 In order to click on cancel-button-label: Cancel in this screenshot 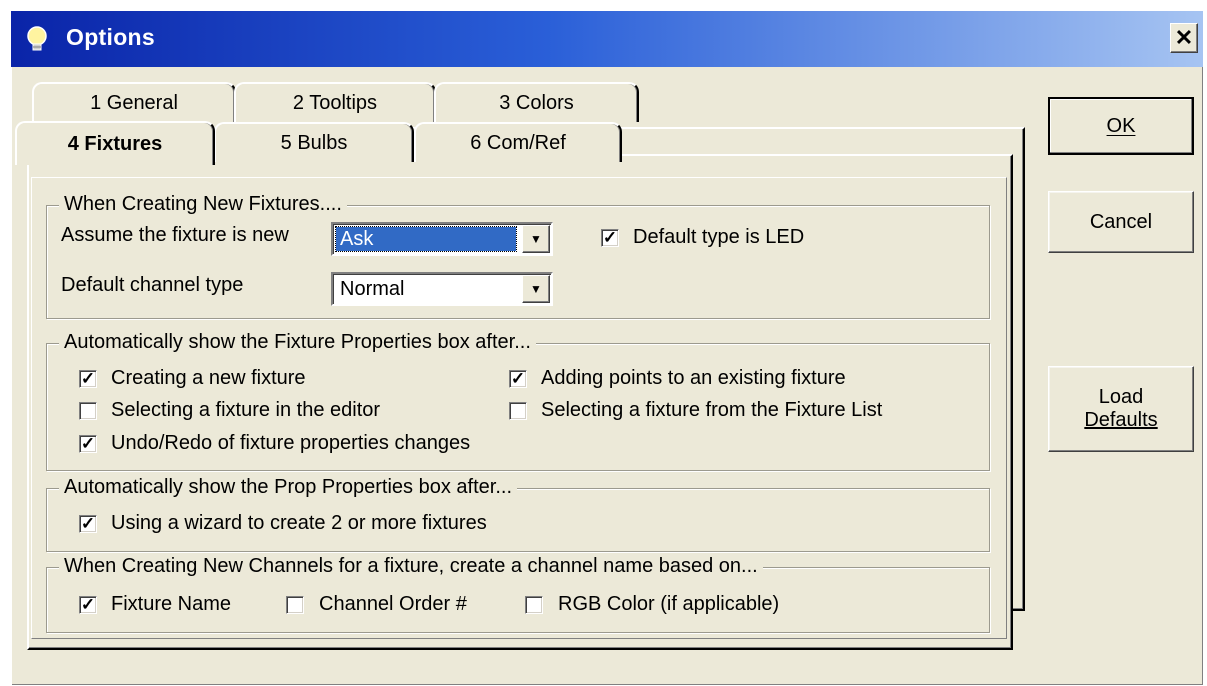, I will do `click(1121, 221)`.